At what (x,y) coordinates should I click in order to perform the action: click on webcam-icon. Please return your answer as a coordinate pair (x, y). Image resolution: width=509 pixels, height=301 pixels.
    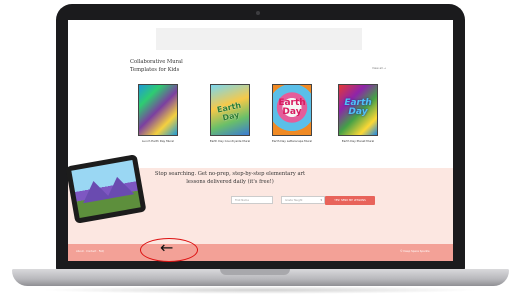
    Looking at the image, I should click on (258, 13).